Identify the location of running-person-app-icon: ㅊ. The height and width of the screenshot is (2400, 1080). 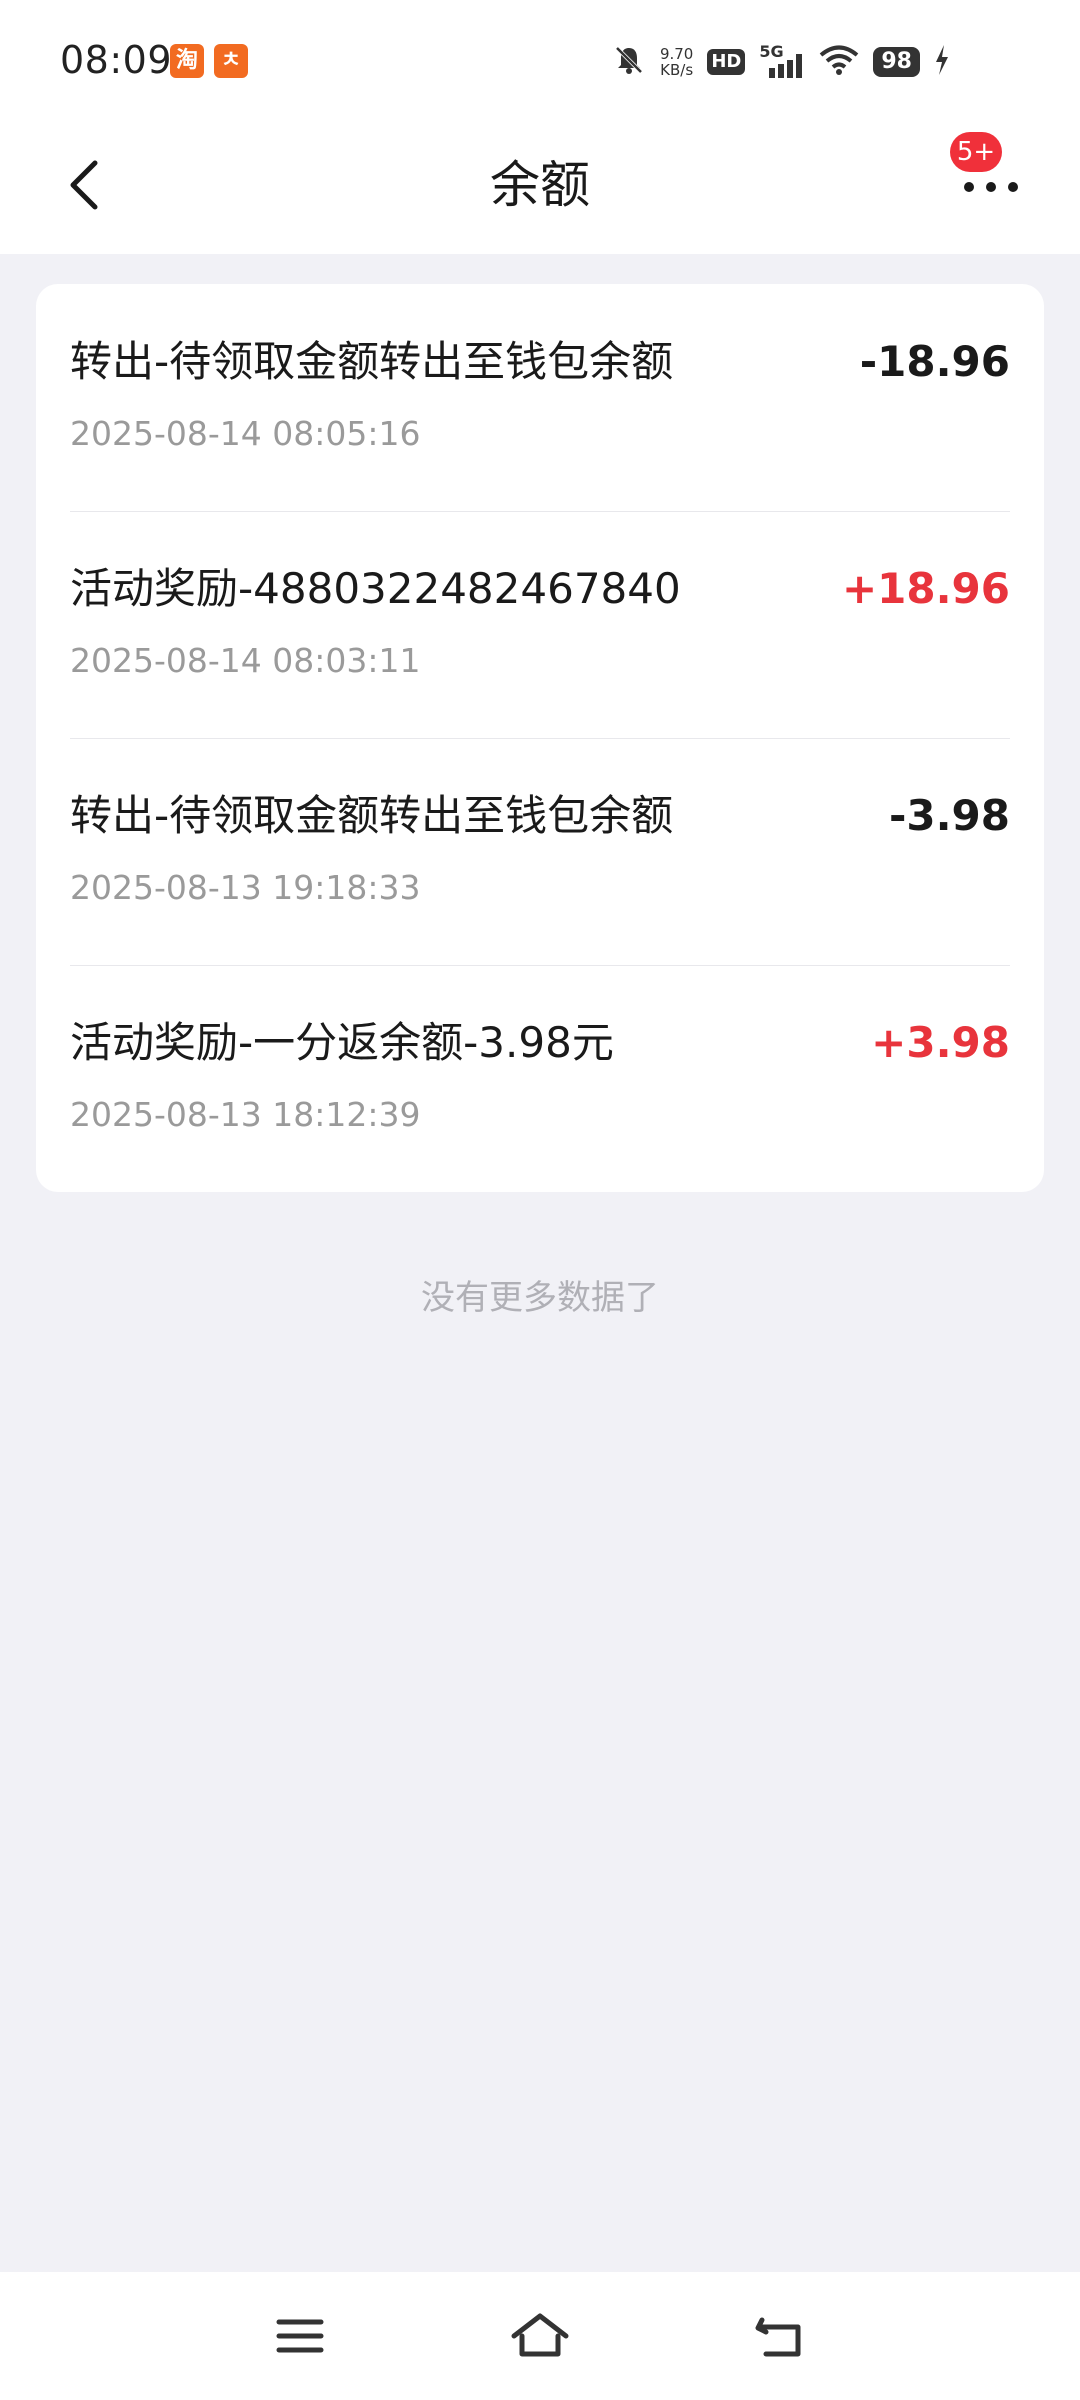
(231, 61).